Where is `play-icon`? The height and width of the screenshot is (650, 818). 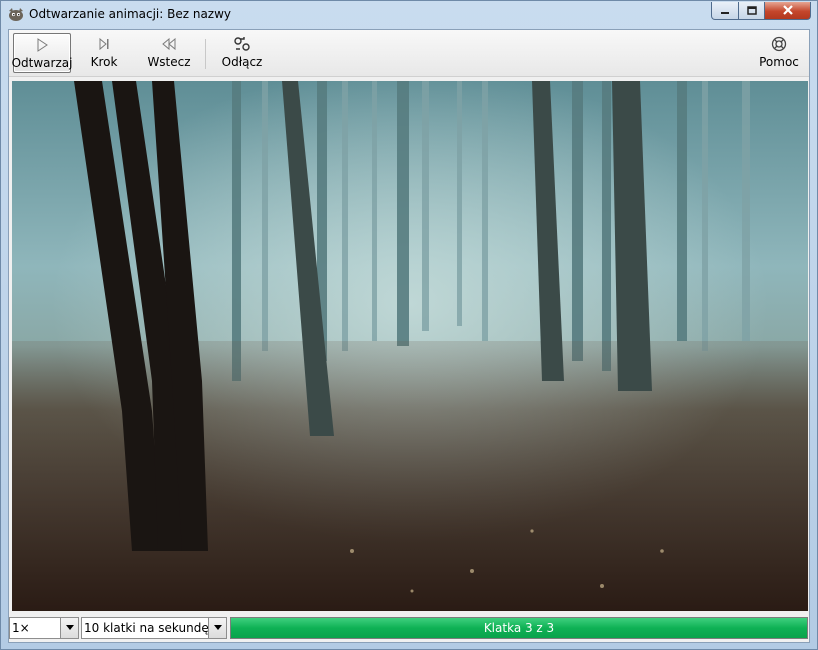
play-icon is located at coordinates (42, 45).